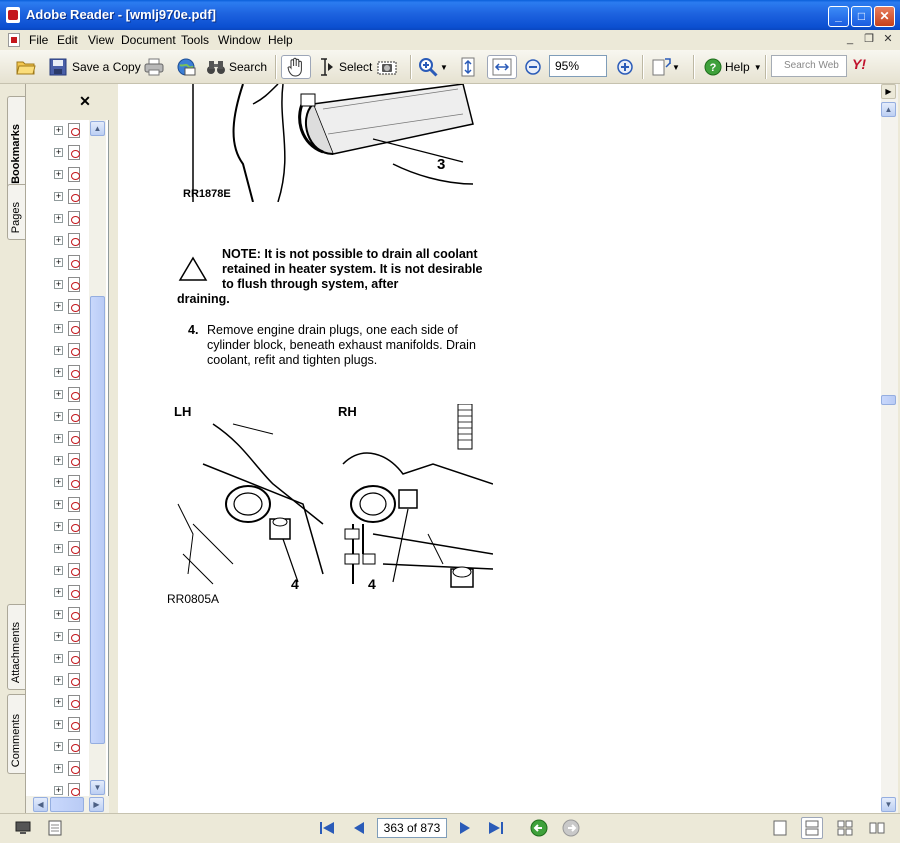  Describe the element at coordinates (154, 67) in the screenshot. I see `print-button` at that location.